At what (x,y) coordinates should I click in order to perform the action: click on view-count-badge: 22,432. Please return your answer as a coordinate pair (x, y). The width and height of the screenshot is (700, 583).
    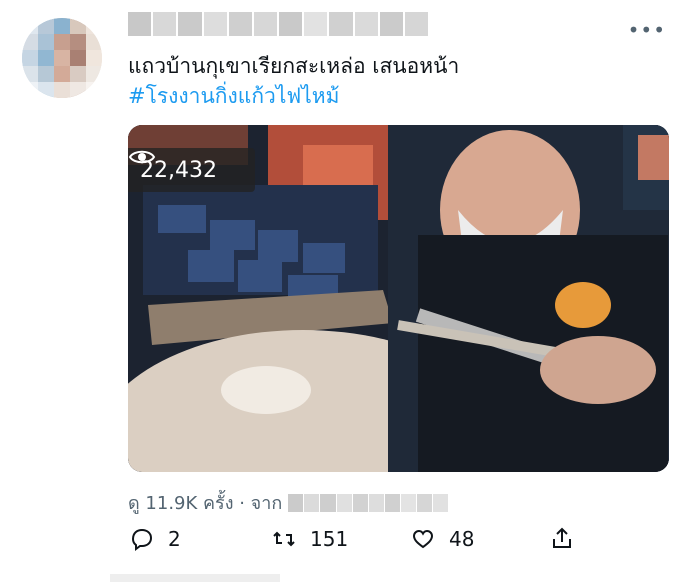
    Looking at the image, I should click on (191, 170).